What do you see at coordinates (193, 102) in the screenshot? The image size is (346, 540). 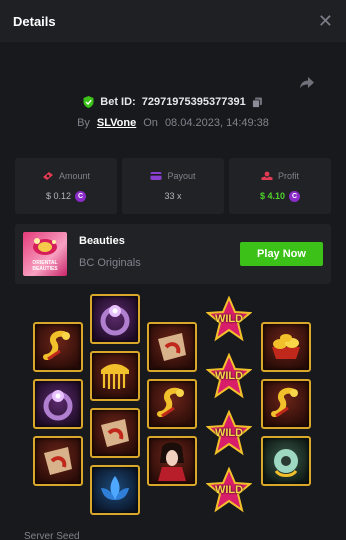 I see `bet-id-value: 72971975395377391` at bounding box center [193, 102].